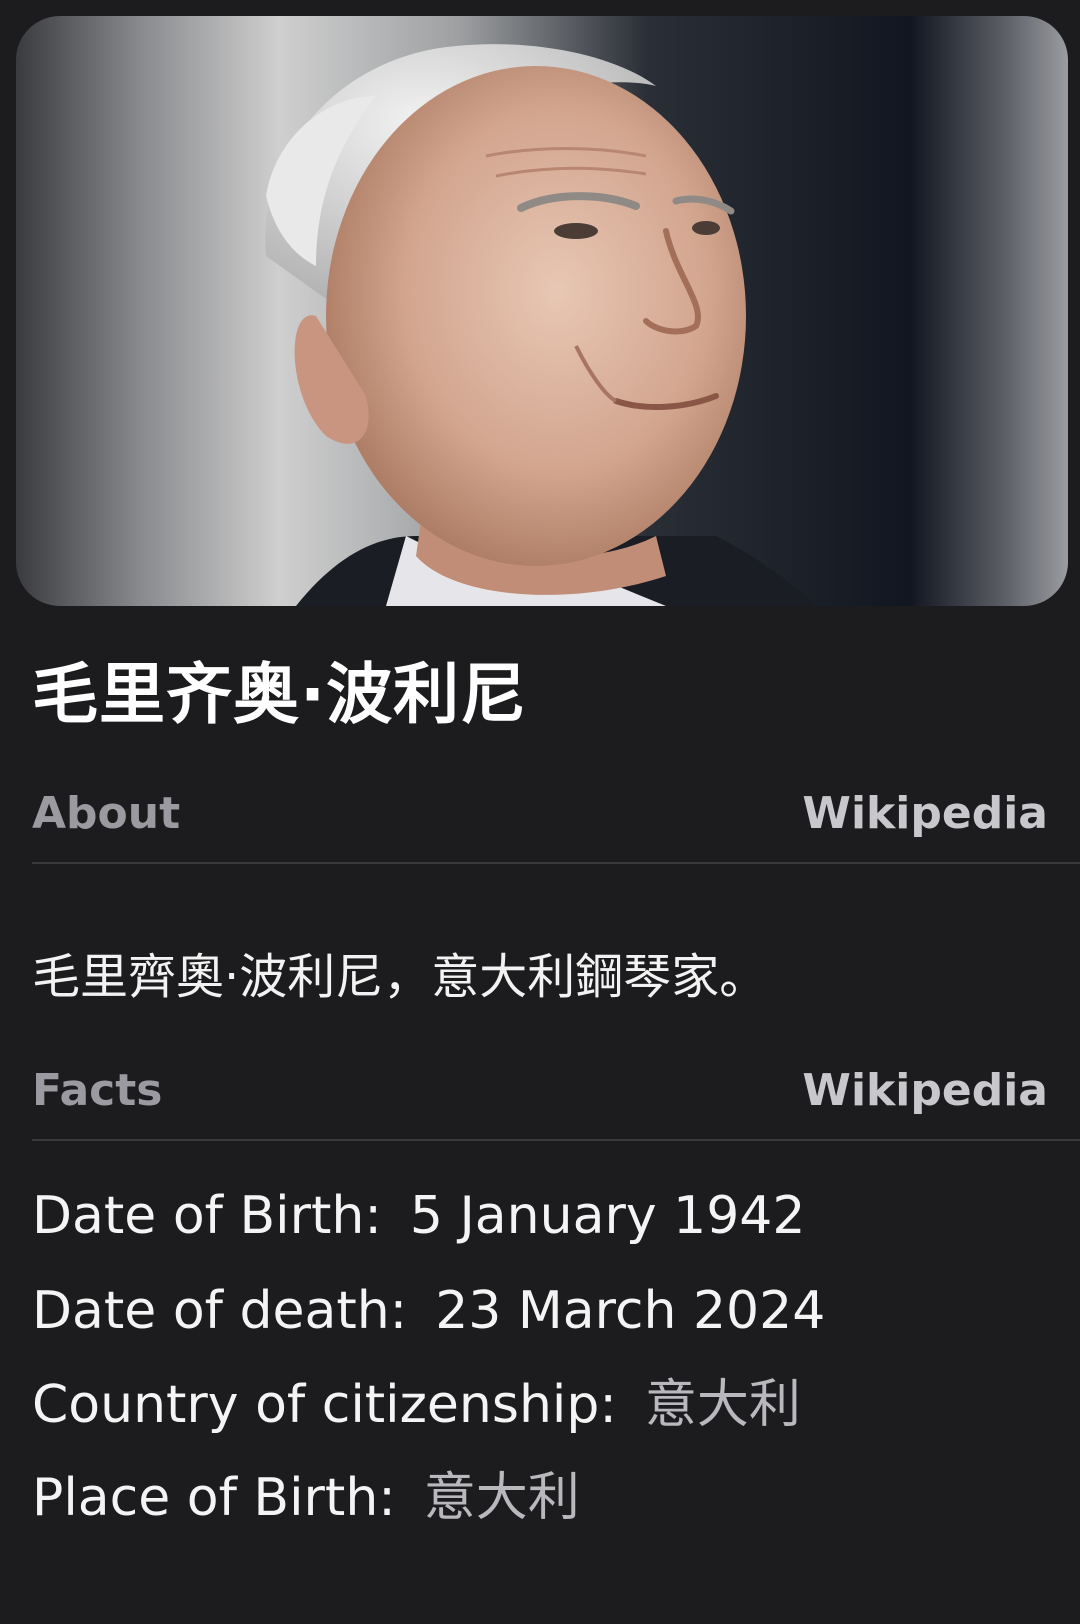 This screenshot has height=1624, width=1080. Describe the element at coordinates (280, 694) in the screenshot. I see `person-name-title: 毛里齐奥·波利尼` at that location.